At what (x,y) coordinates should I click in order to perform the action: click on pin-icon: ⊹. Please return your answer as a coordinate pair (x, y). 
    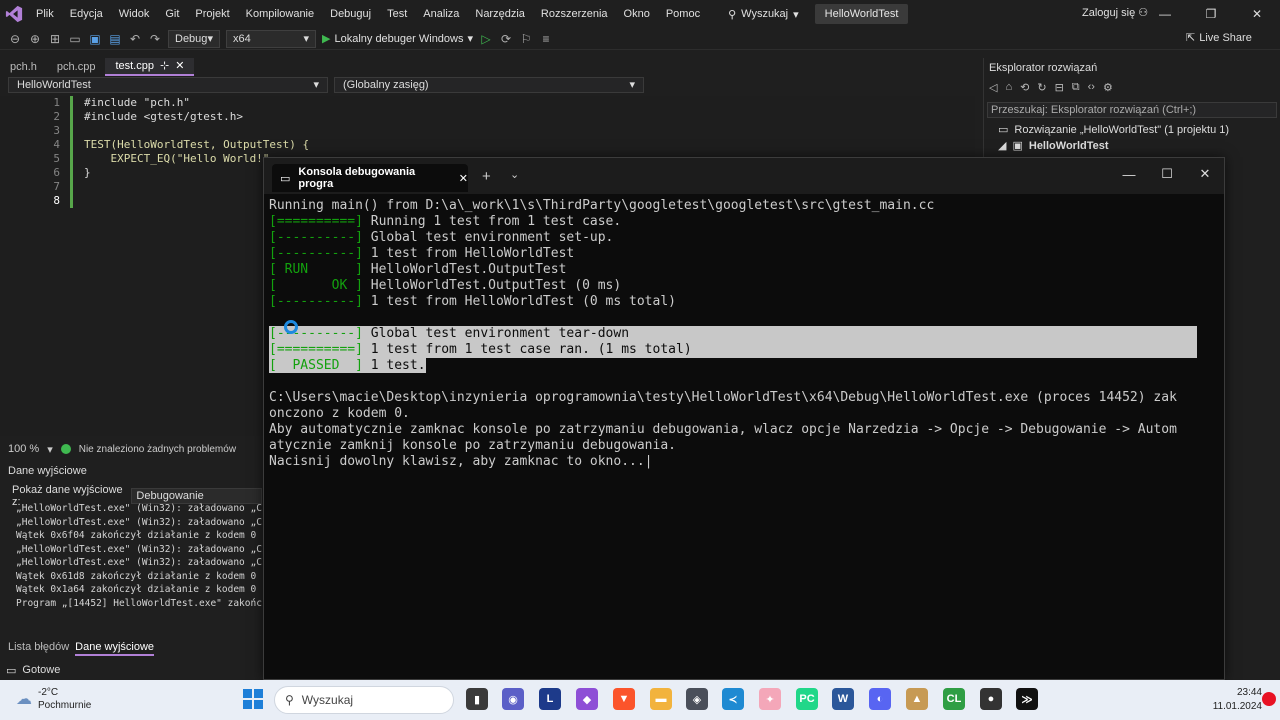
    Looking at the image, I should click on (164, 66).